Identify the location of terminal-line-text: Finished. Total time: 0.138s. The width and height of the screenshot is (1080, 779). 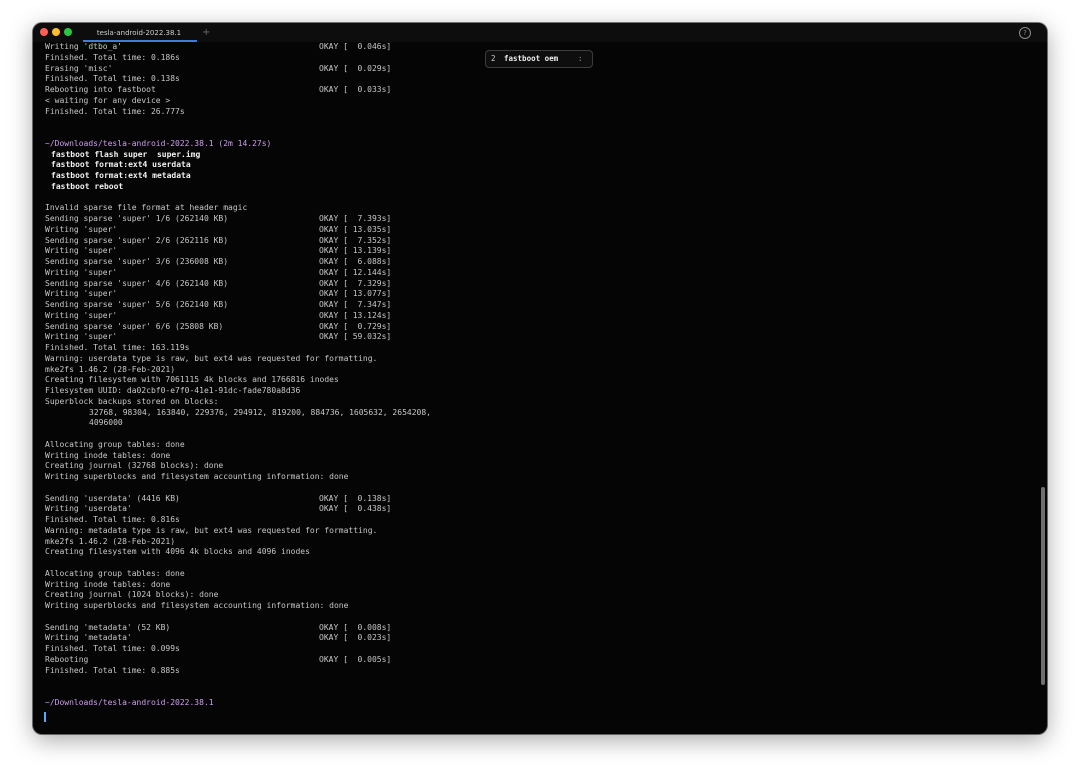
(112, 79).